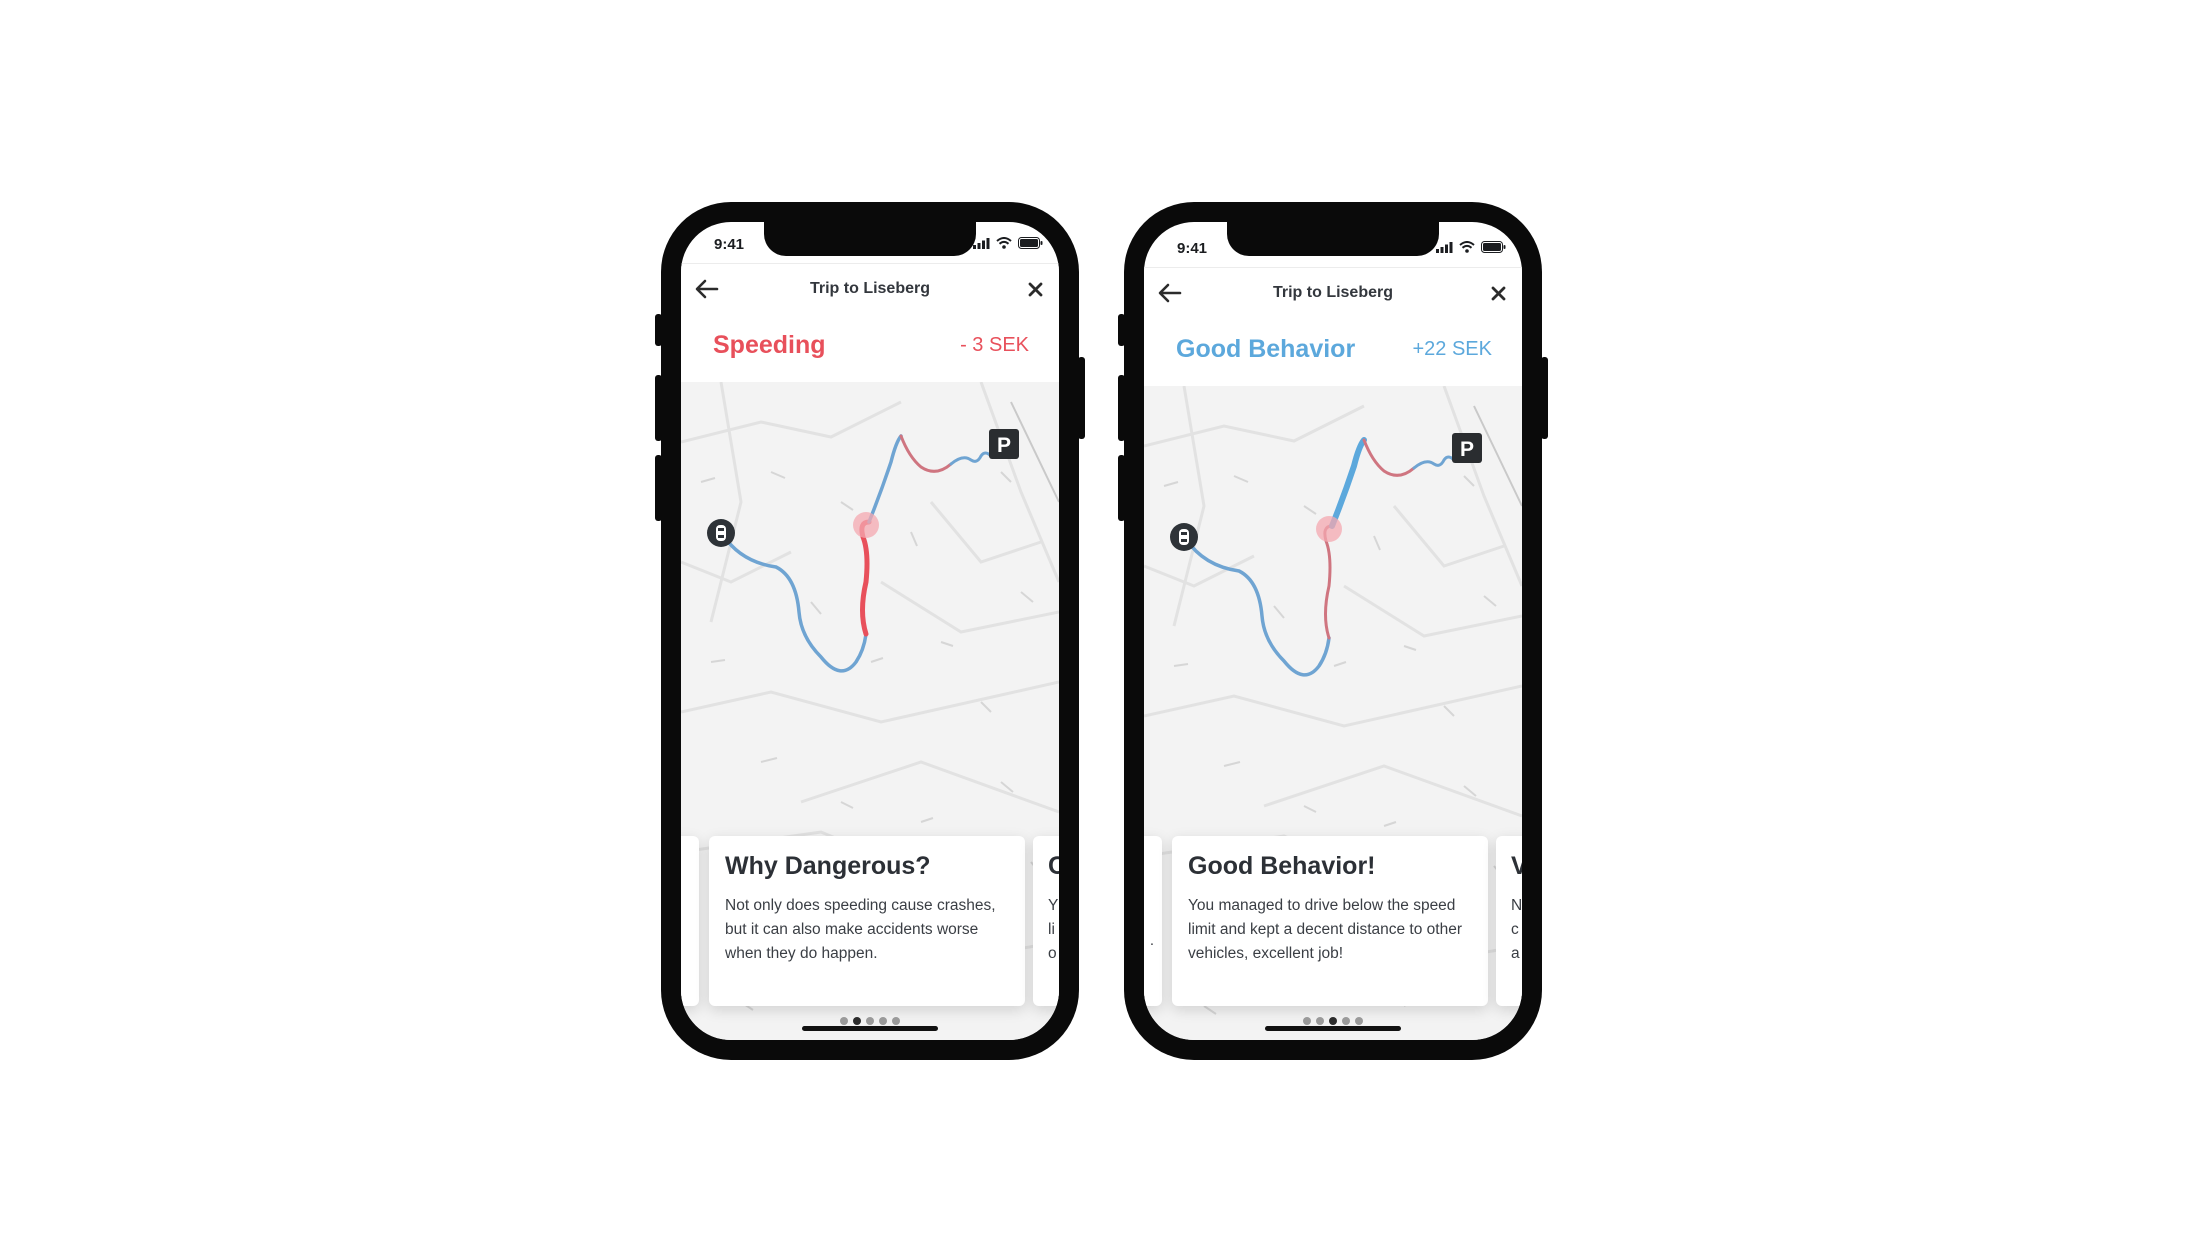 This screenshot has height=1253, width=2191. I want to click on event-marker, so click(1329, 529).